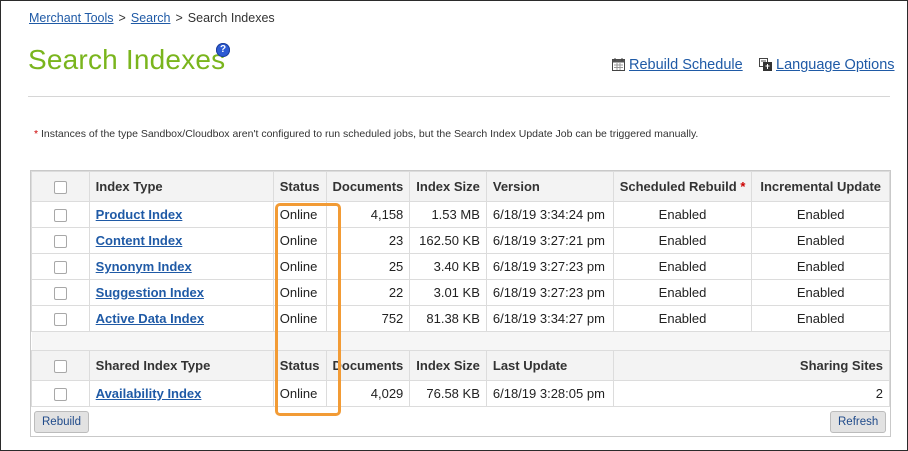 The height and width of the screenshot is (451, 908). Describe the element at coordinates (60, 188) in the screenshot. I see `select-all-checkbox` at that location.